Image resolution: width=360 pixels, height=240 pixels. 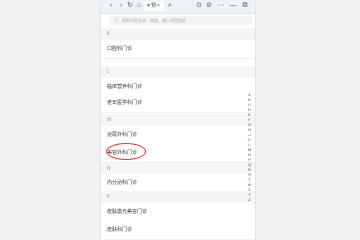 What do you see at coordinates (178, 153) in the screenshot?
I see `list-item-cosmetic-surgery: 美容外科门诊` at bounding box center [178, 153].